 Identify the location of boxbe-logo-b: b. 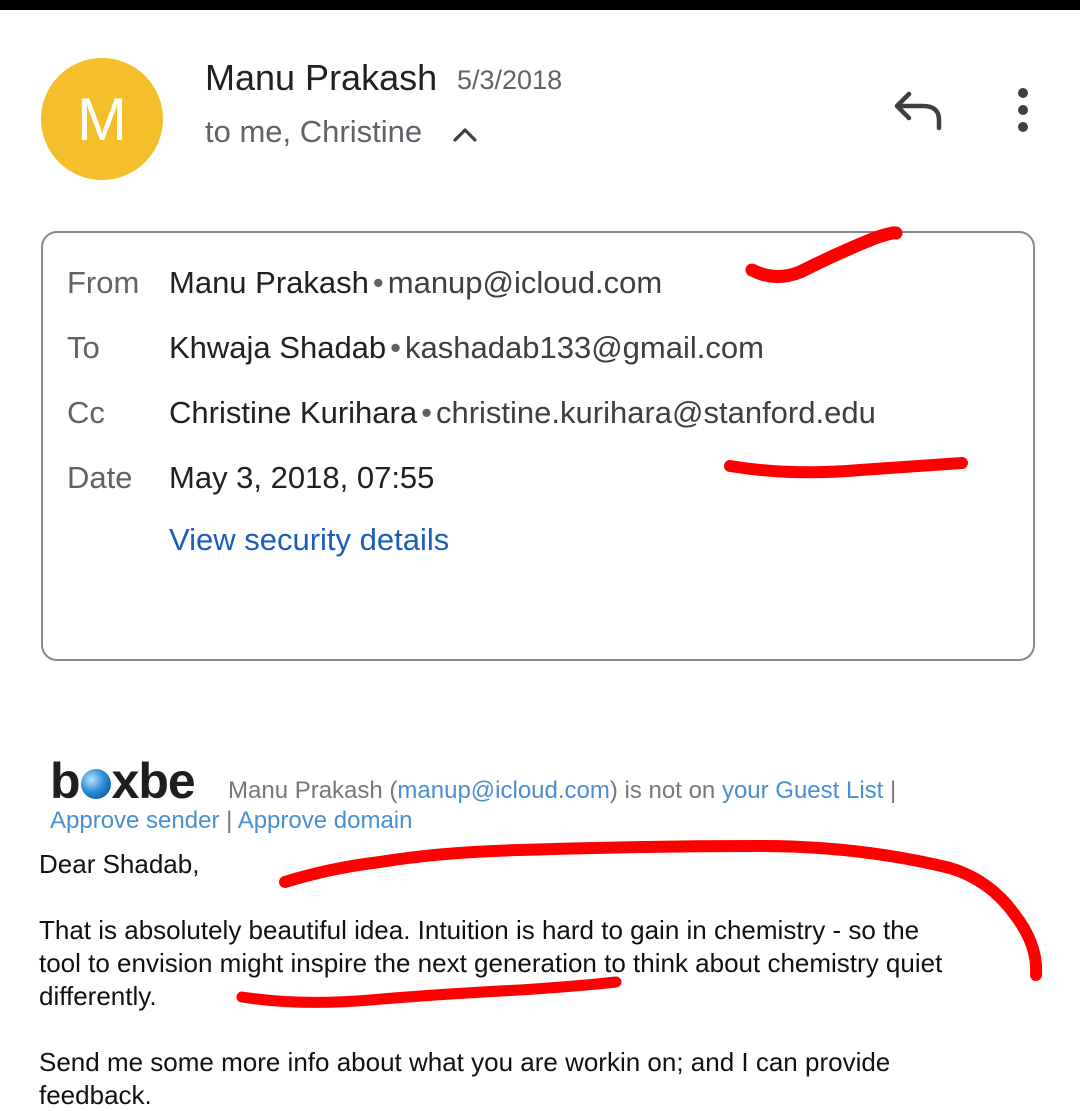
(65, 781).